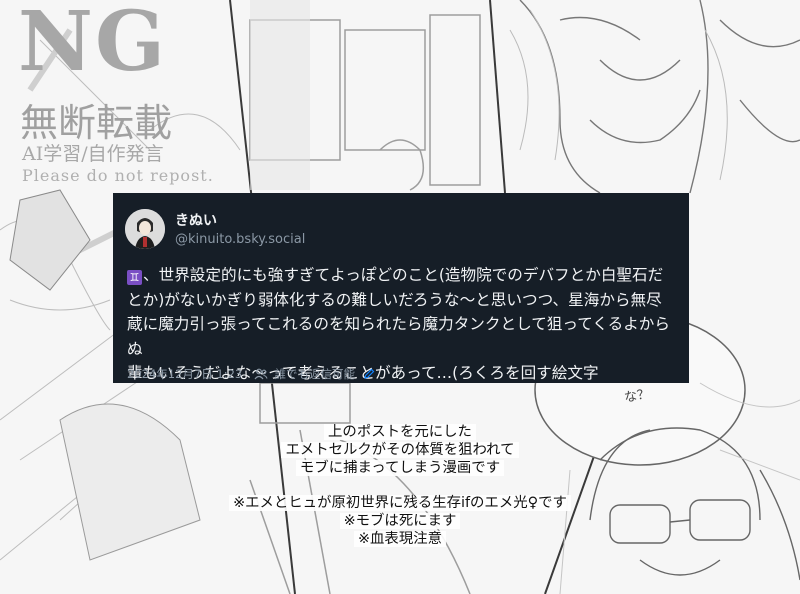 This screenshot has width=800, height=594. What do you see at coordinates (400, 432) in the screenshot?
I see `caption-line: 上のポストを元にした` at bounding box center [400, 432].